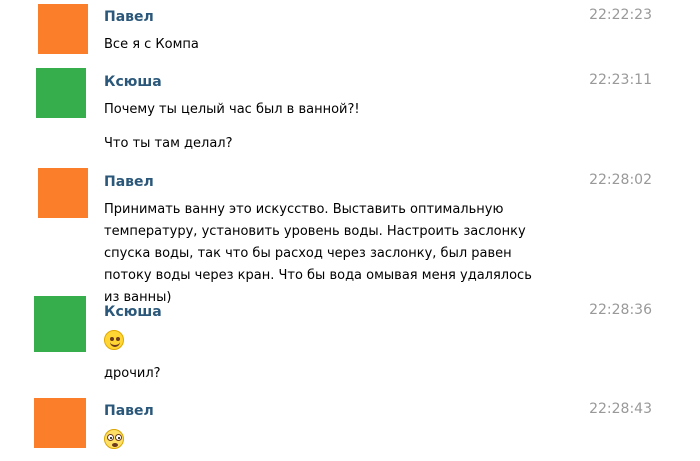  Describe the element at coordinates (114, 340) in the screenshot. I see `smile-emoji` at that location.